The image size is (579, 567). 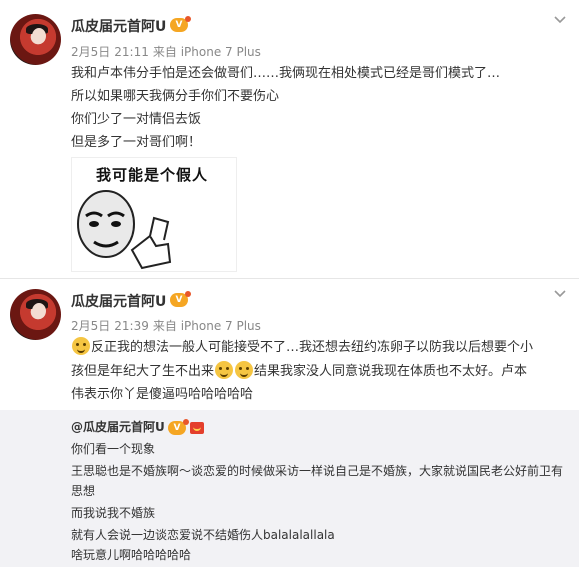 What do you see at coordinates (203, 535) in the screenshot?
I see `repost-text-line: 就有人会说一边谈恋爱说不结婚伤人balalalallala` at bounding box center [203, 535].